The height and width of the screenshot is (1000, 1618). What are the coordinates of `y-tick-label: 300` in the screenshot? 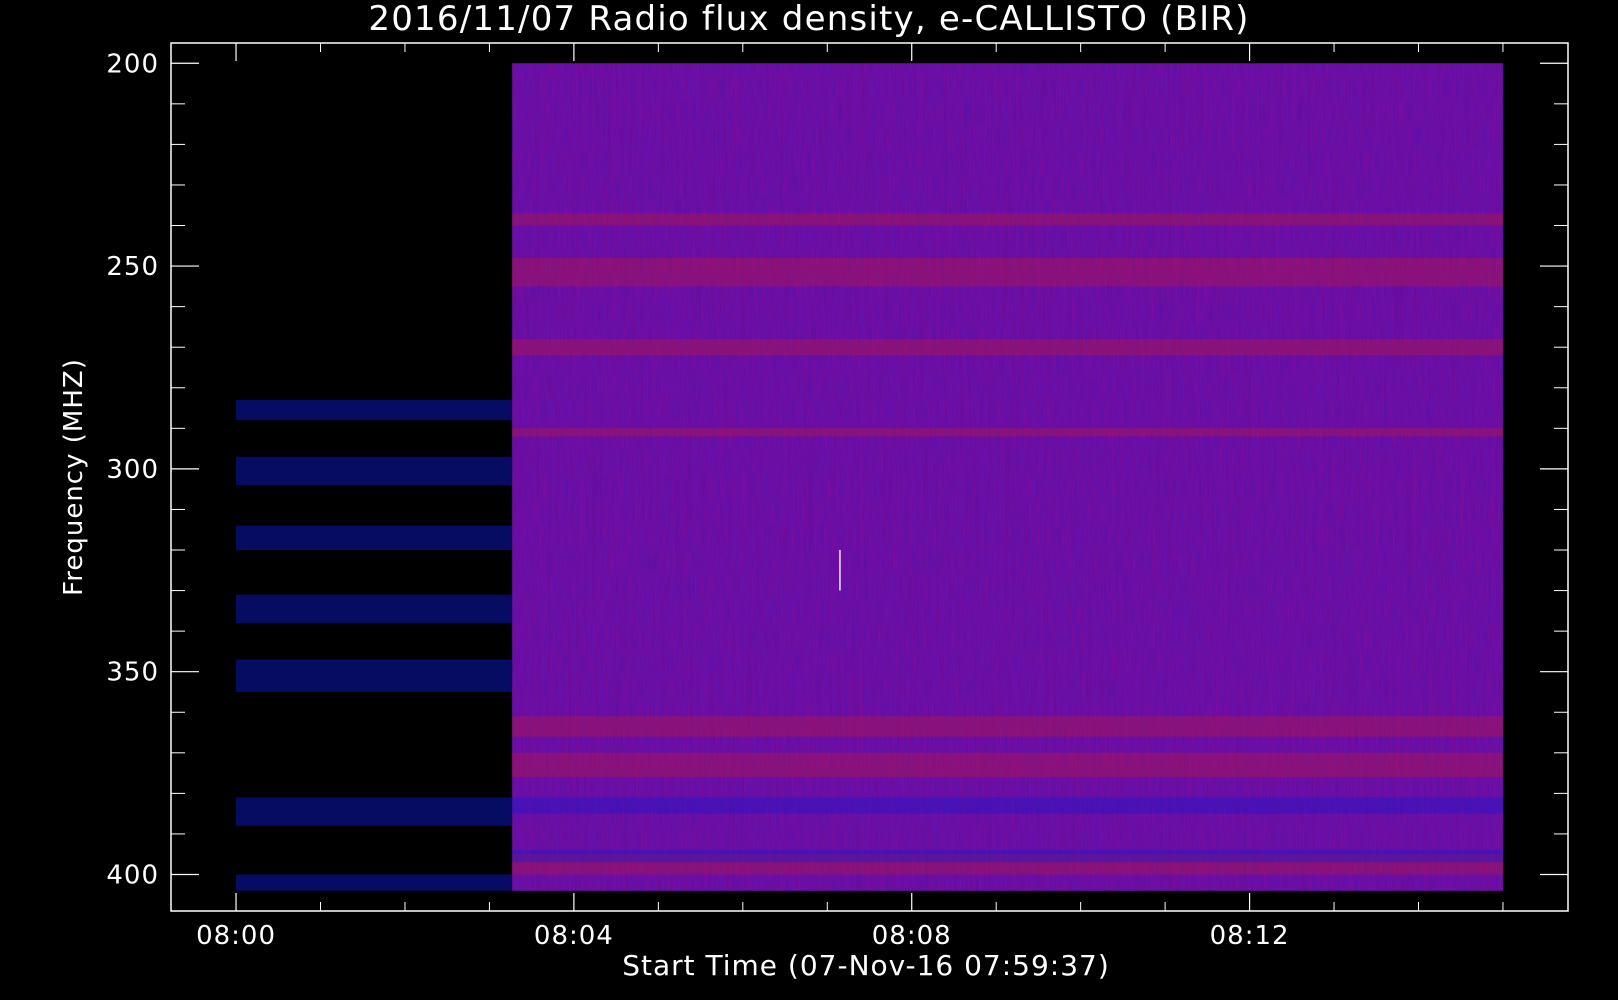 It's located at (132, 470).